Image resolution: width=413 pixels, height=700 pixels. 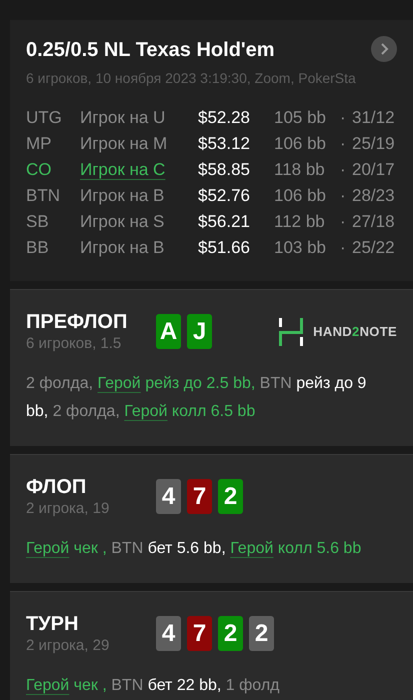 I want to click on player-name: Игрок на S, so click(x=122, y=221).